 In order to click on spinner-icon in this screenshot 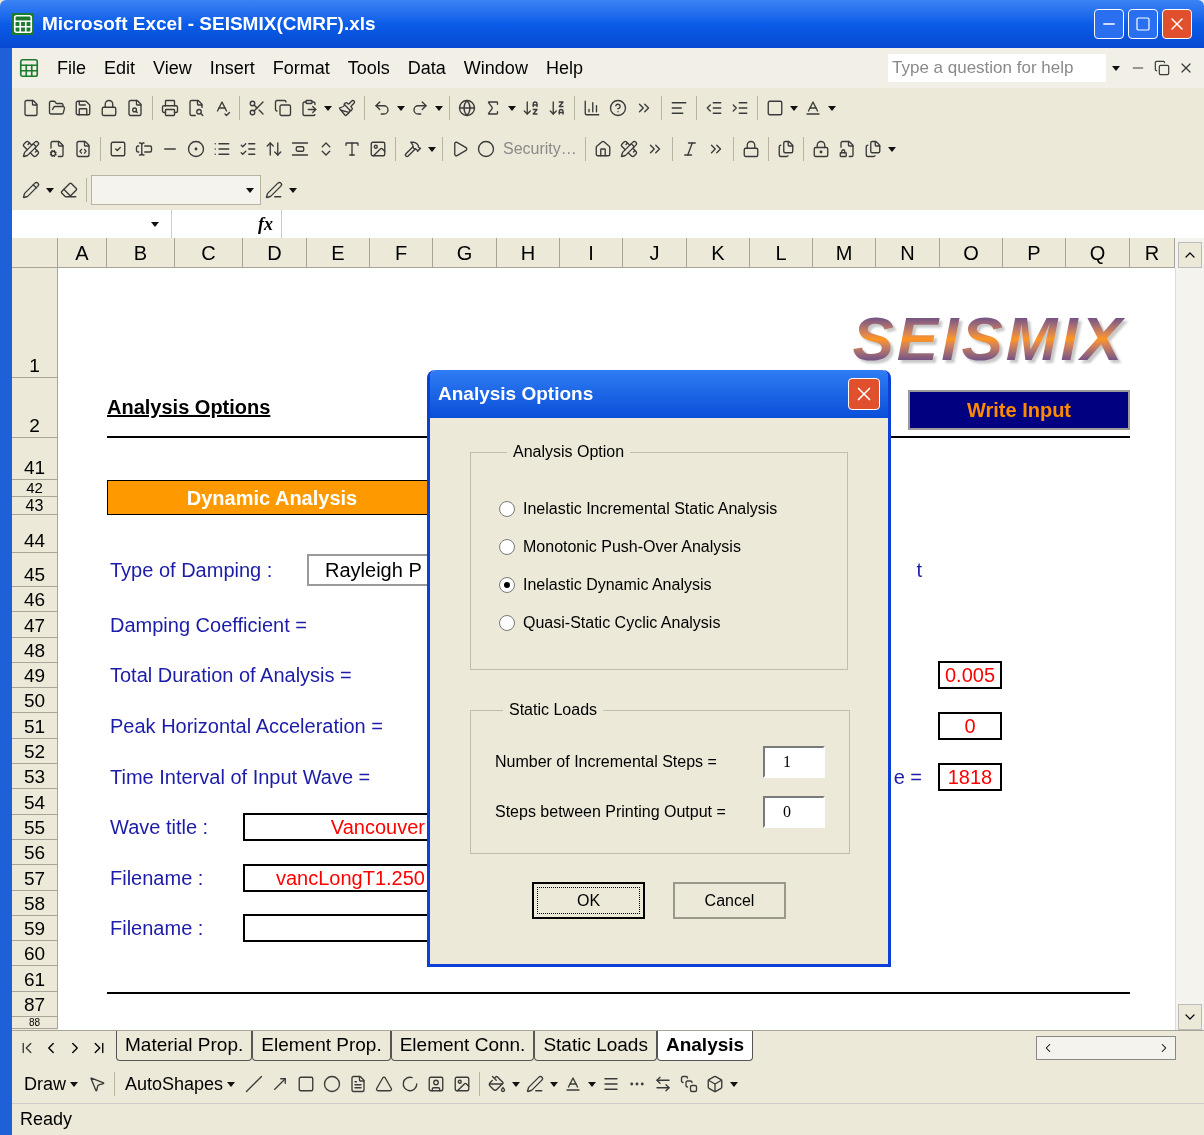, I will do `click(274, 149)`.